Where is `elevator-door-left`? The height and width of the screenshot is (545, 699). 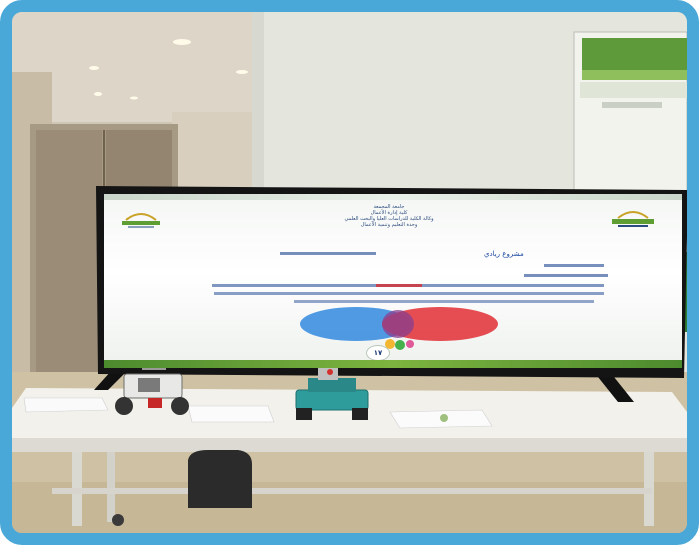 elevator-door-left is located at coordinates (69, 252).